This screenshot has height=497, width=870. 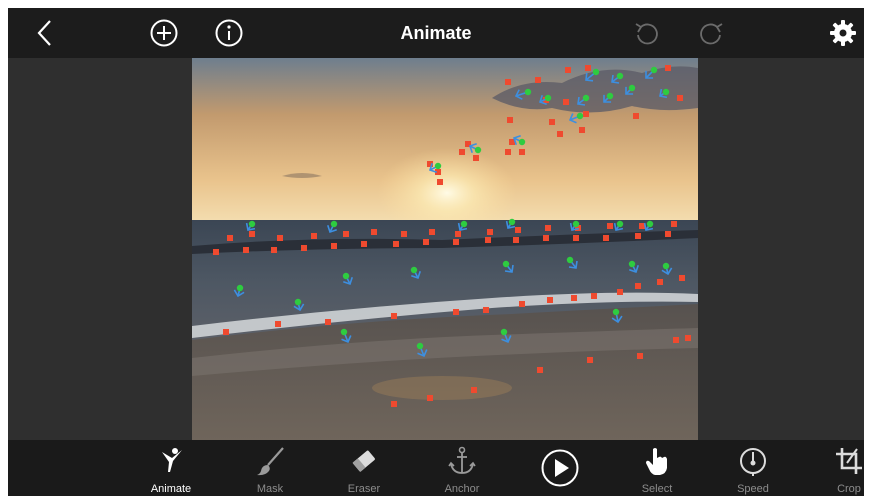 What do you see at coordinates (753, 489) in the screenshot?
I see `tool-label: Speed` at bounding box center [753, 489].